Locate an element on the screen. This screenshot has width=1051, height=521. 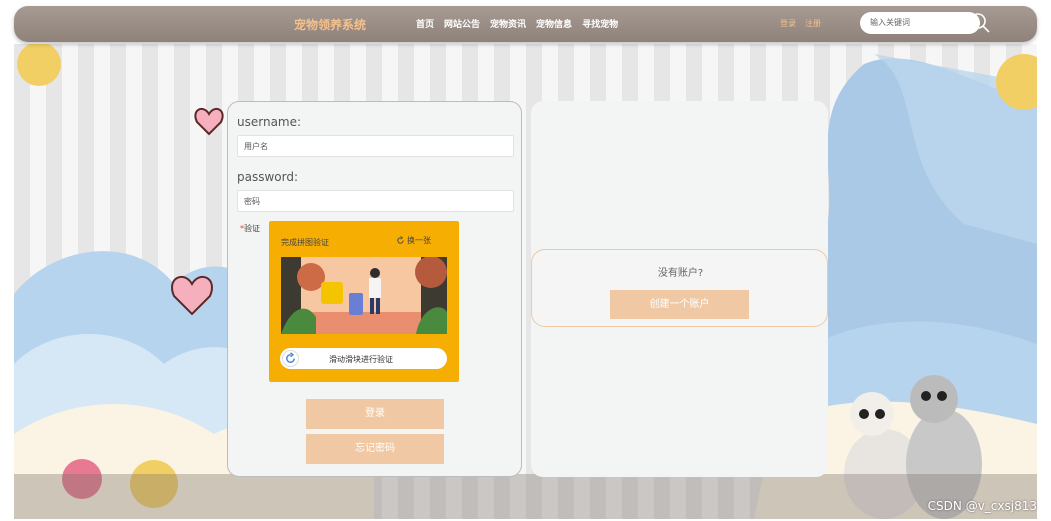
puzzle-captcha: 完成拼图验证 换一张 滑动滑块进行验证 is located at coordinates (364, 301).